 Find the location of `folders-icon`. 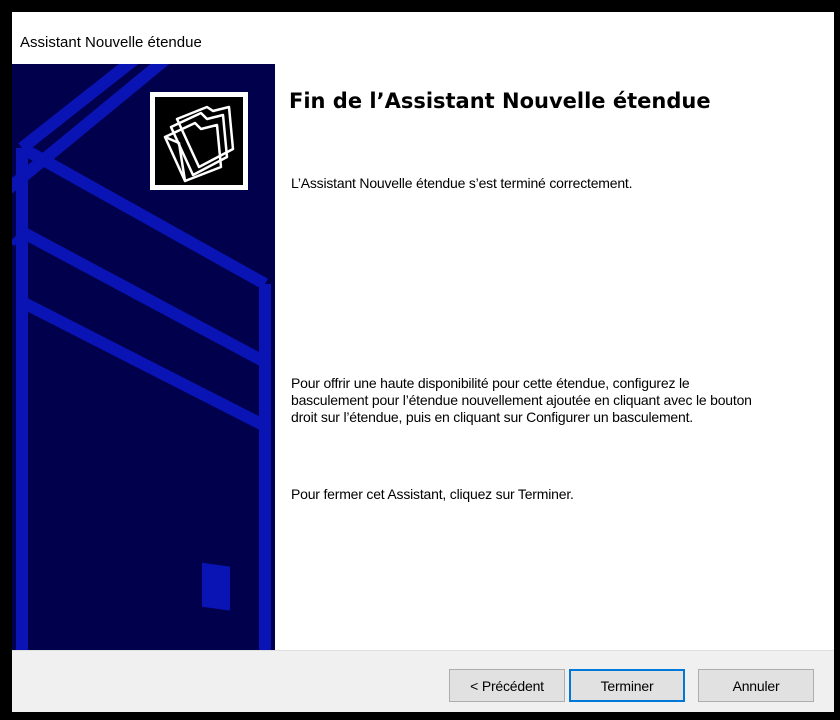

folders-icon is located at coordinates (199, 141).